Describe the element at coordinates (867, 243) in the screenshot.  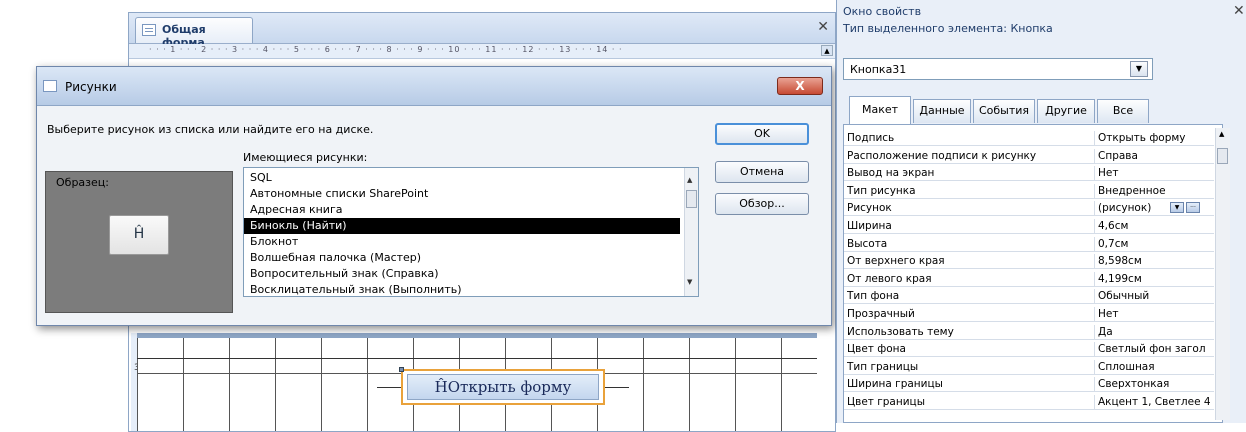
I see `property-name: Высота` at that location.